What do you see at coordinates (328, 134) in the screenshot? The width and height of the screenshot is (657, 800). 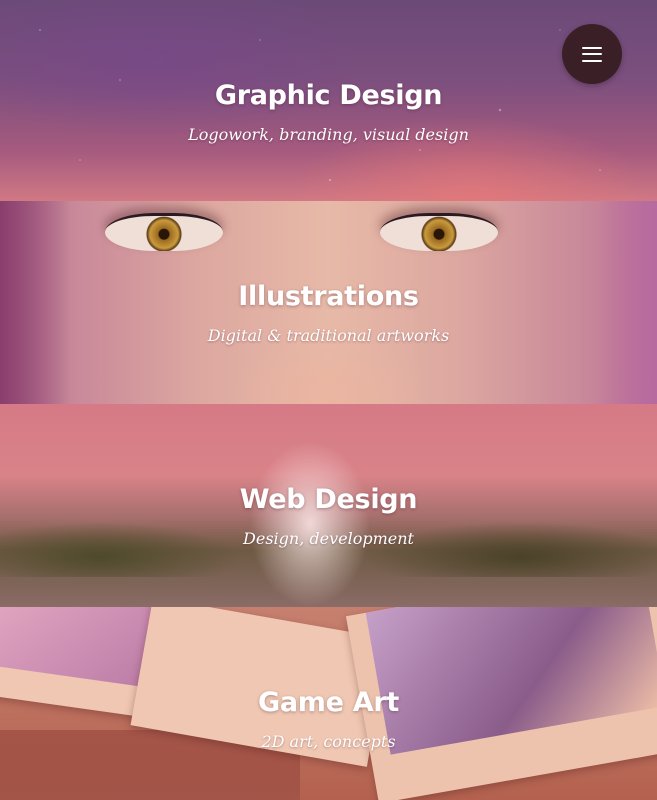 I see `panel-subtitle: Logowork, branding, visual design` at bounding box center [328, 134].